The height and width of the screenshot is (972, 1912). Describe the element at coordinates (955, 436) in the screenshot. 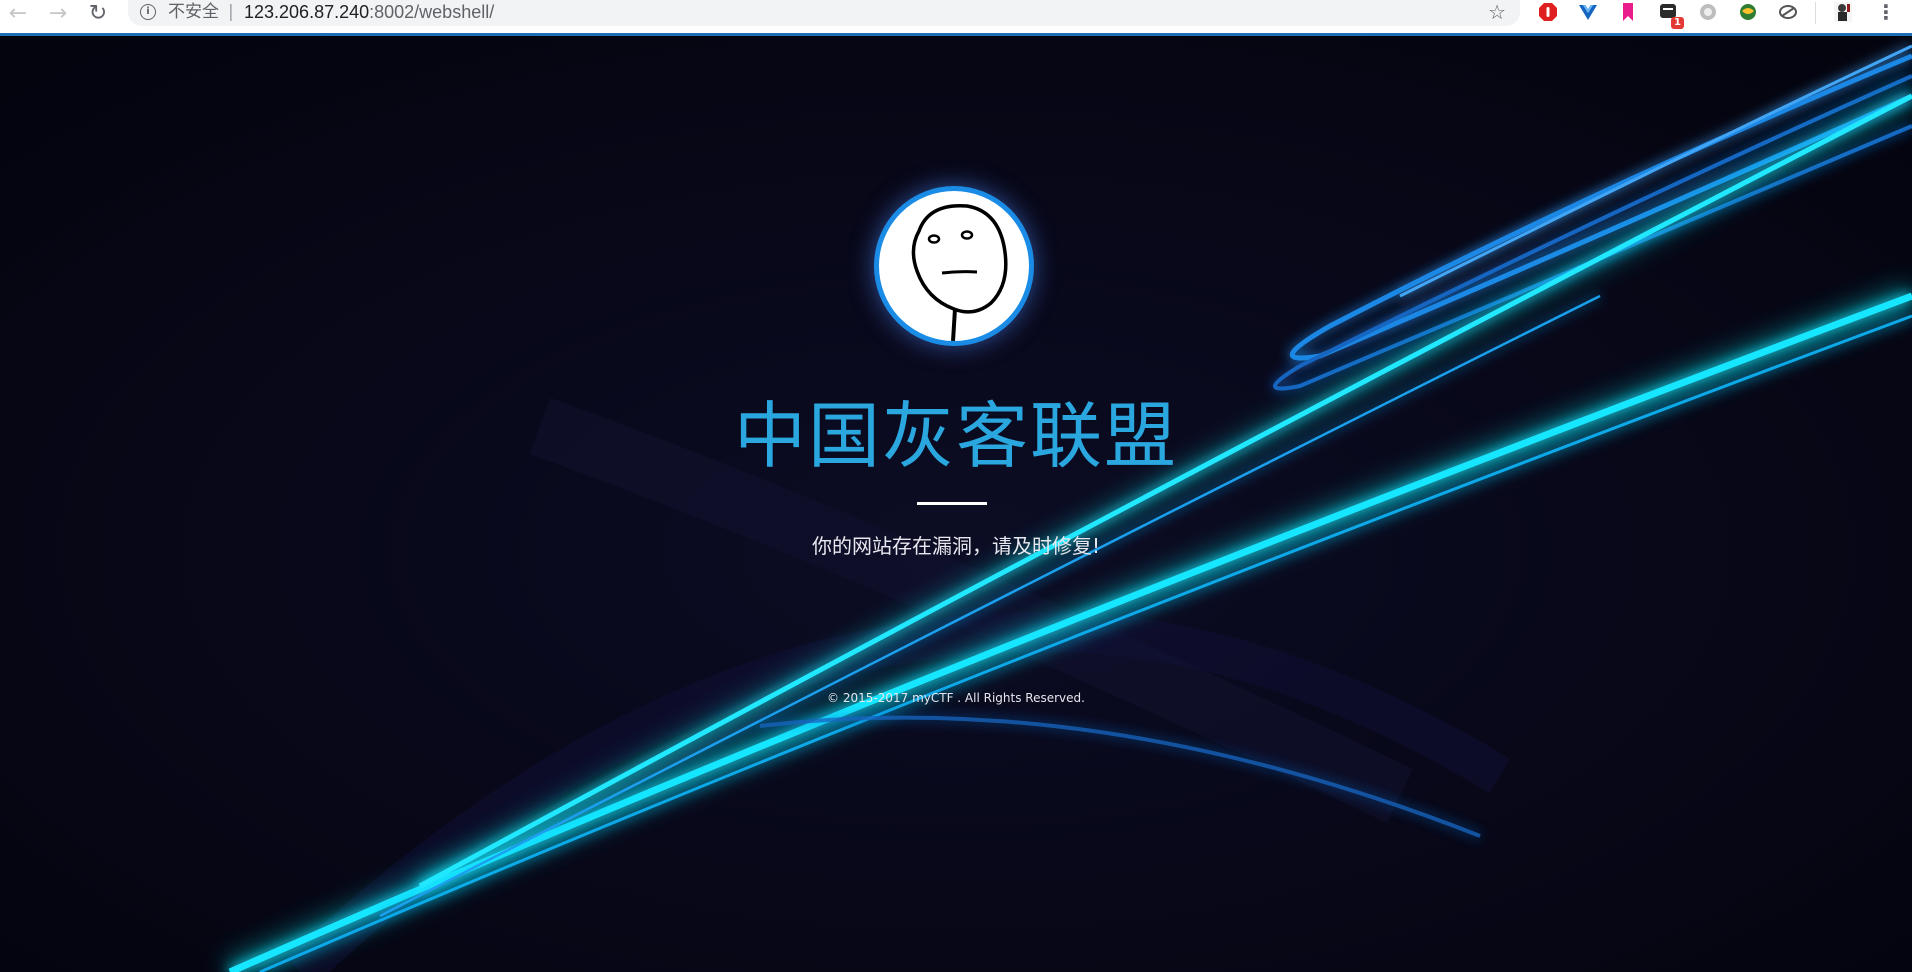

I see `page-title: 中国灰客联盟` at that location.